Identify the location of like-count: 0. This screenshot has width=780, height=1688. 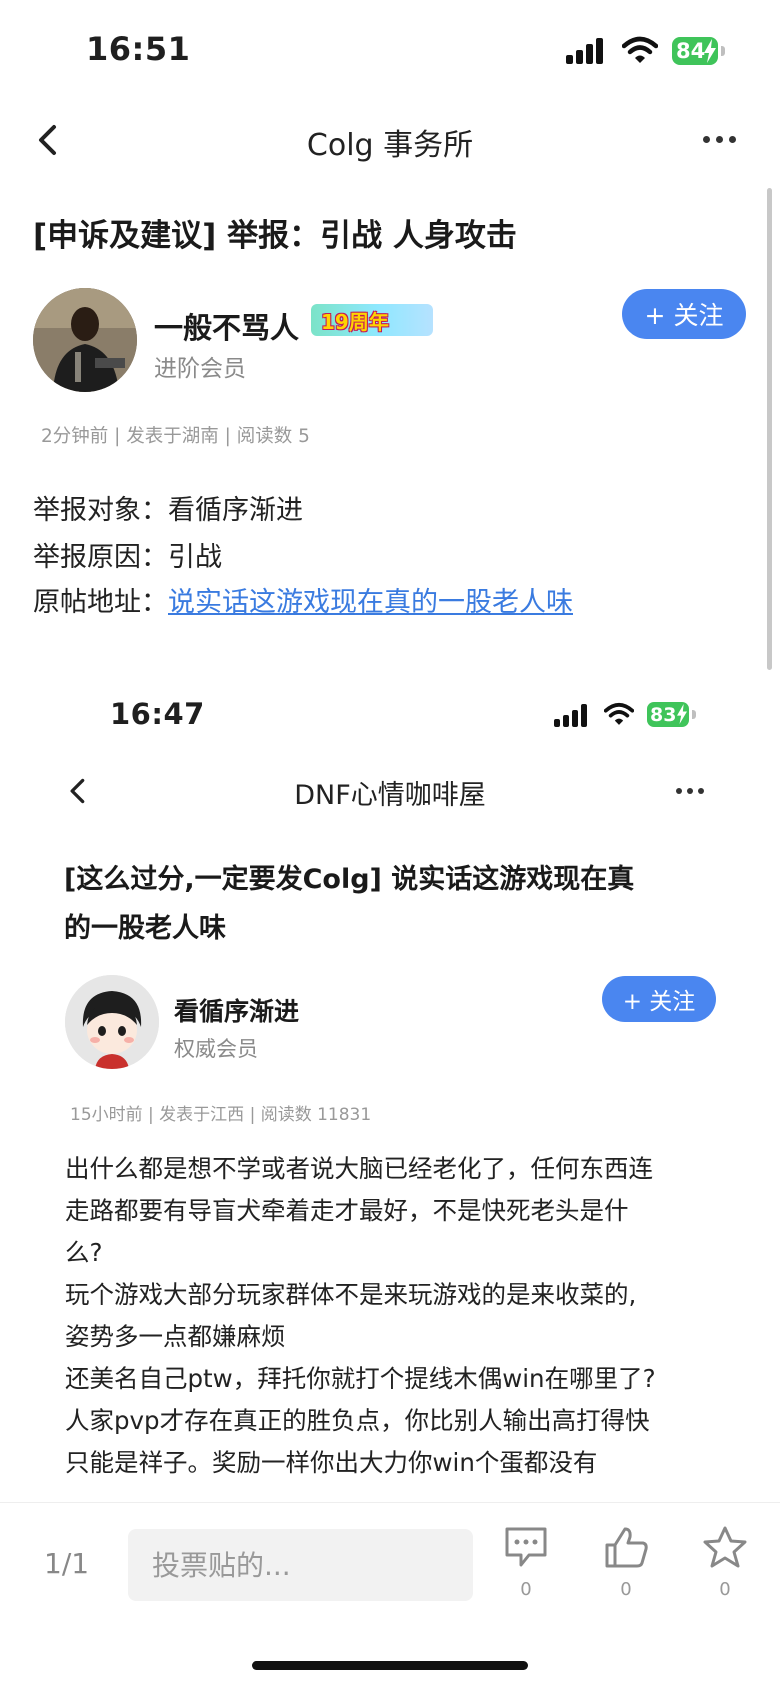
(626, 1589).